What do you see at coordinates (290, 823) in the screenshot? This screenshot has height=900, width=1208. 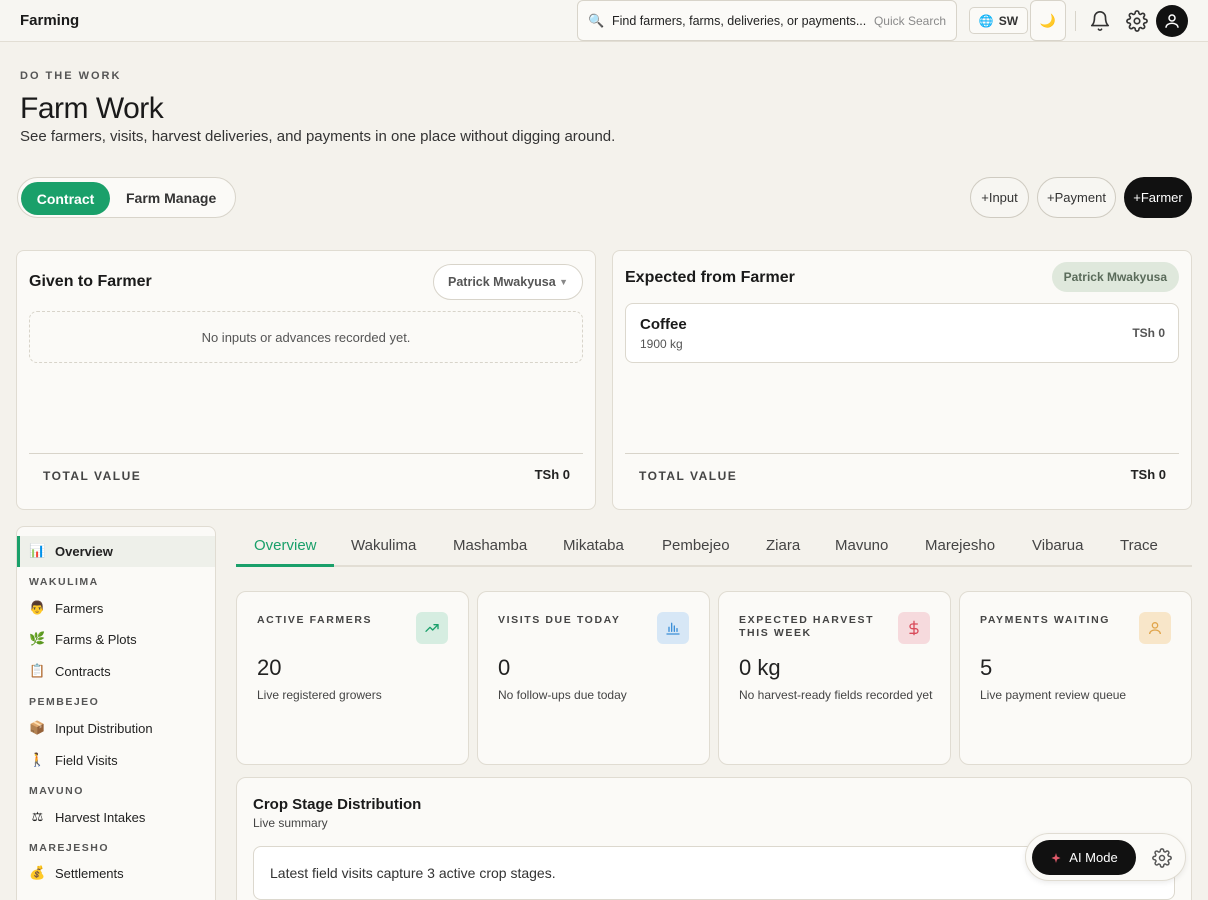 I see `crop-stage-subtitle: Live summary` at bounding box center [290, 823].